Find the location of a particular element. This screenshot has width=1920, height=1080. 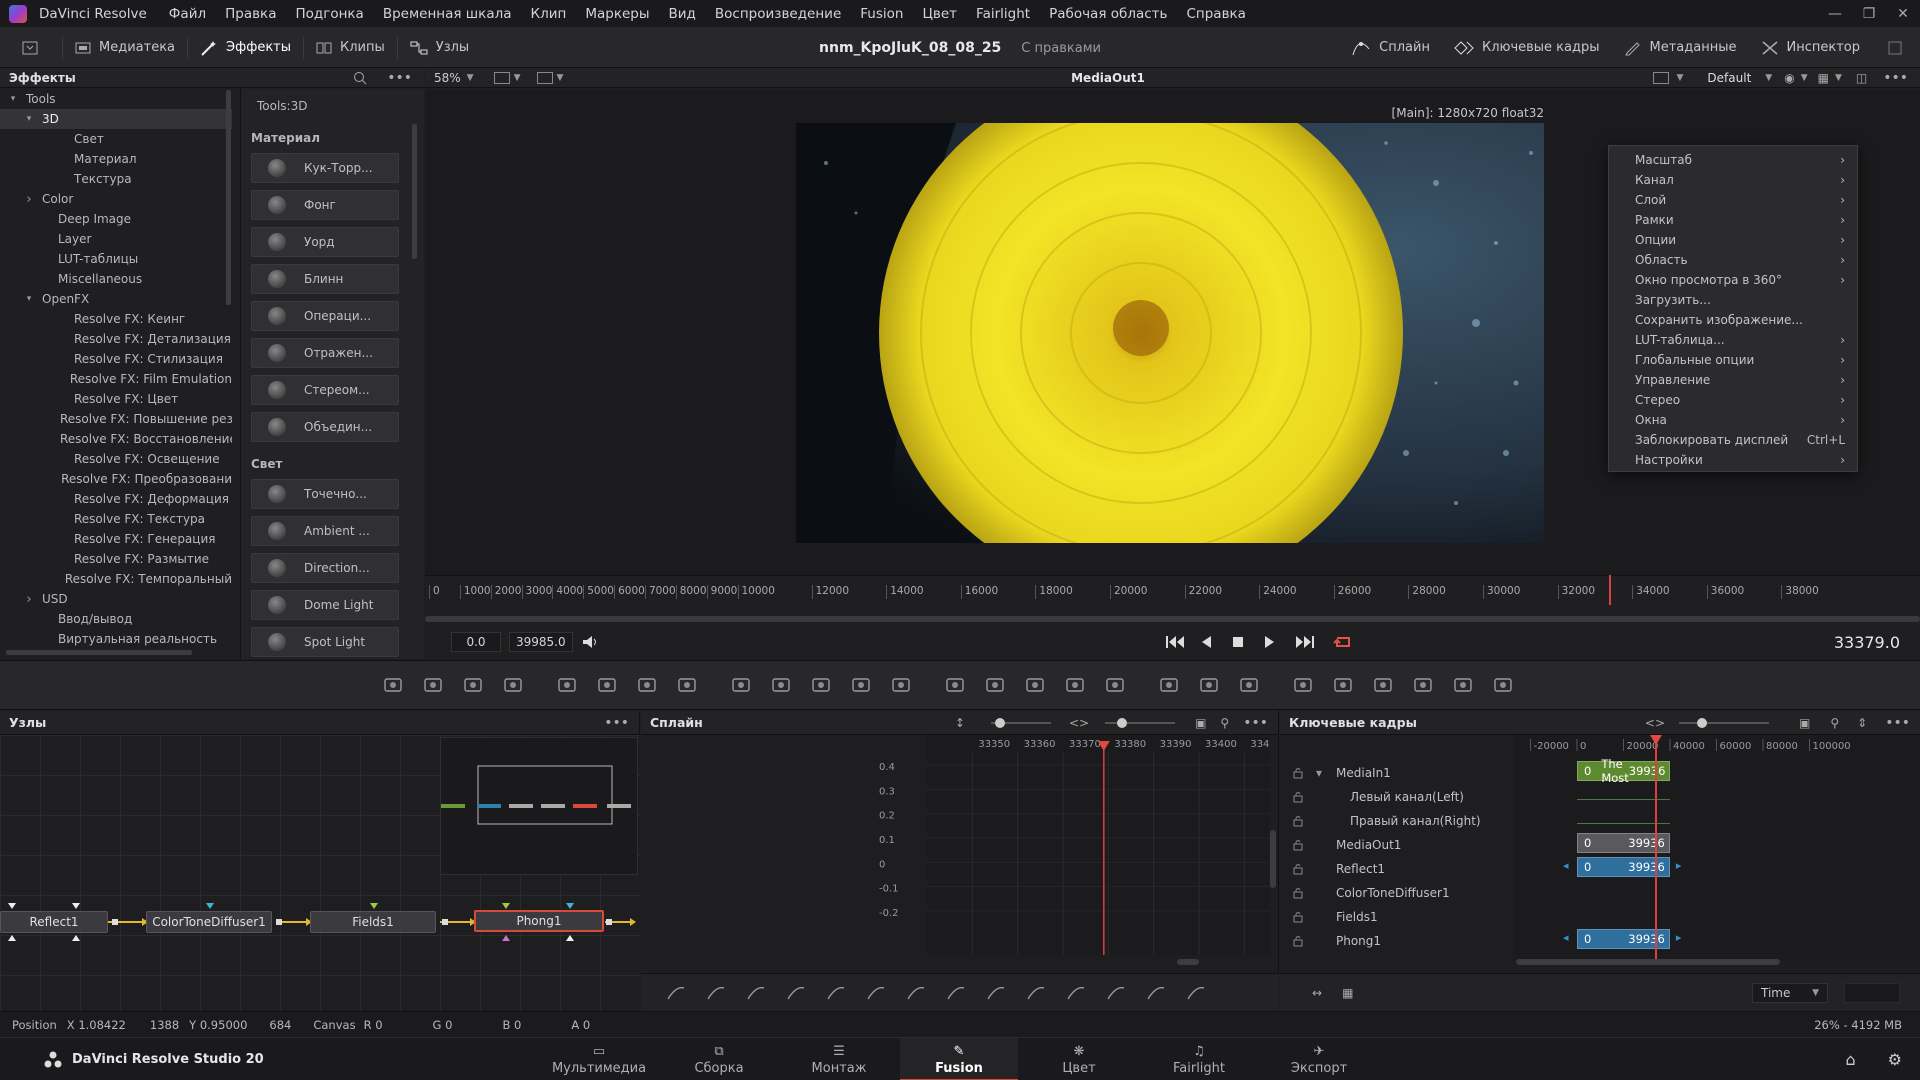

keyframes-table-icon: ▦ is located at coordinates (1347, 993).